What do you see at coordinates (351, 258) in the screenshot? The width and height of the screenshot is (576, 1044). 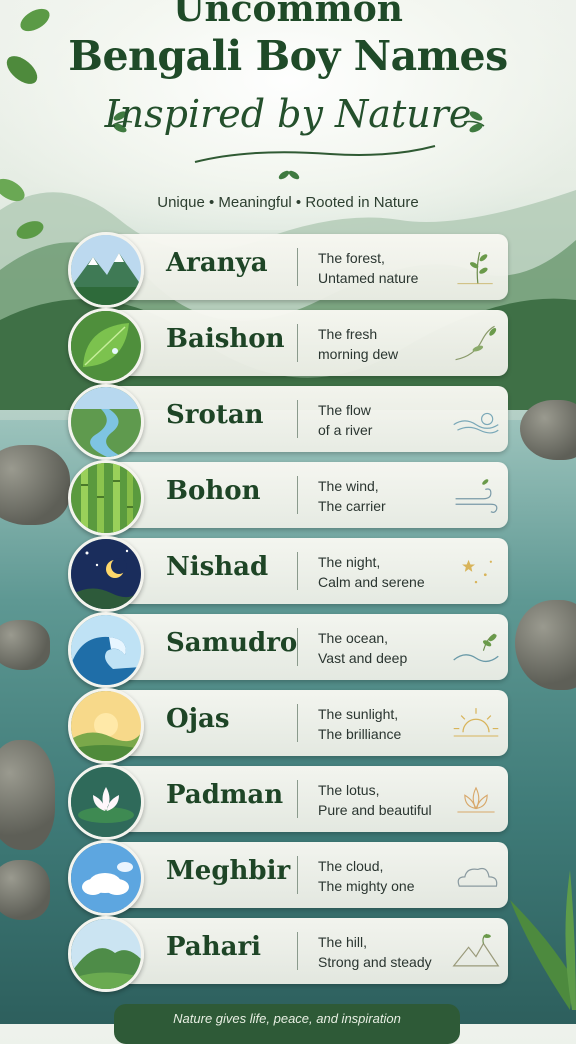 I see `meaning-line-1: The forest,` at bounding box center [351, 258].